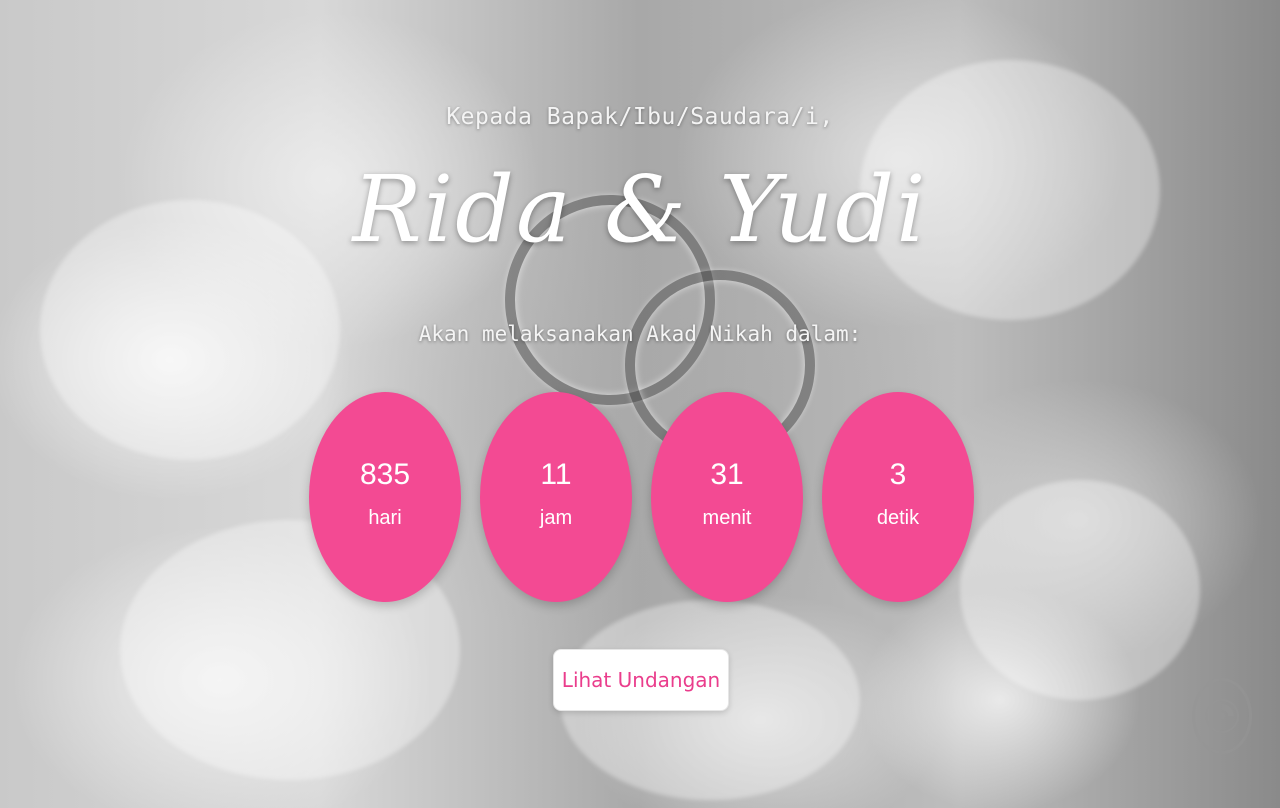 This screenshot has width=1280, height=808. I want to click on music-toggle-button, so click(1222, 716).